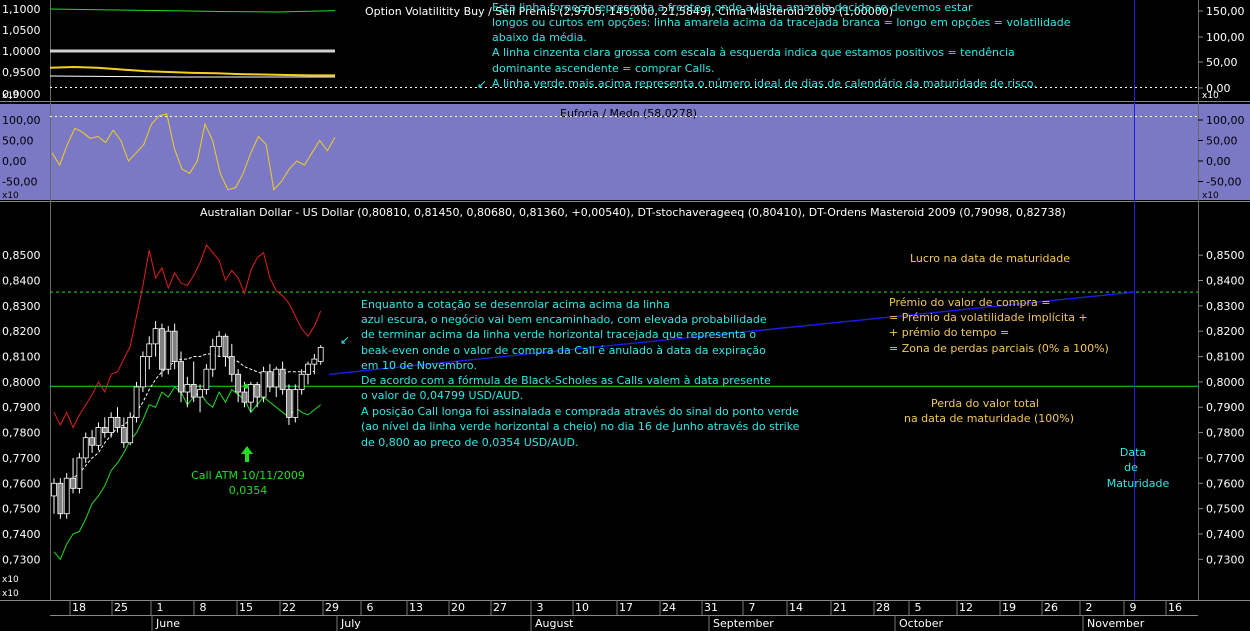  Describe the element at coordinates (79, 607) in the screenshot. I see `x-day-label: 18` at that location.